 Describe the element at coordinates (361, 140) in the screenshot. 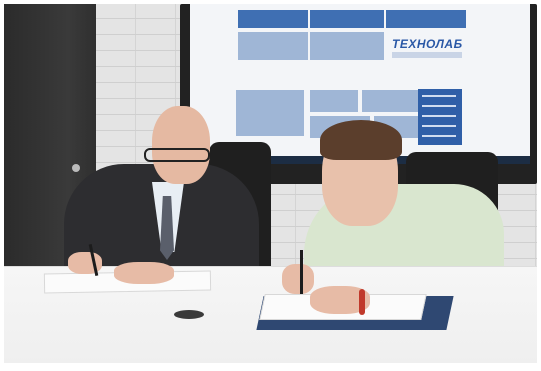

I see `man-right-hair` at that location.